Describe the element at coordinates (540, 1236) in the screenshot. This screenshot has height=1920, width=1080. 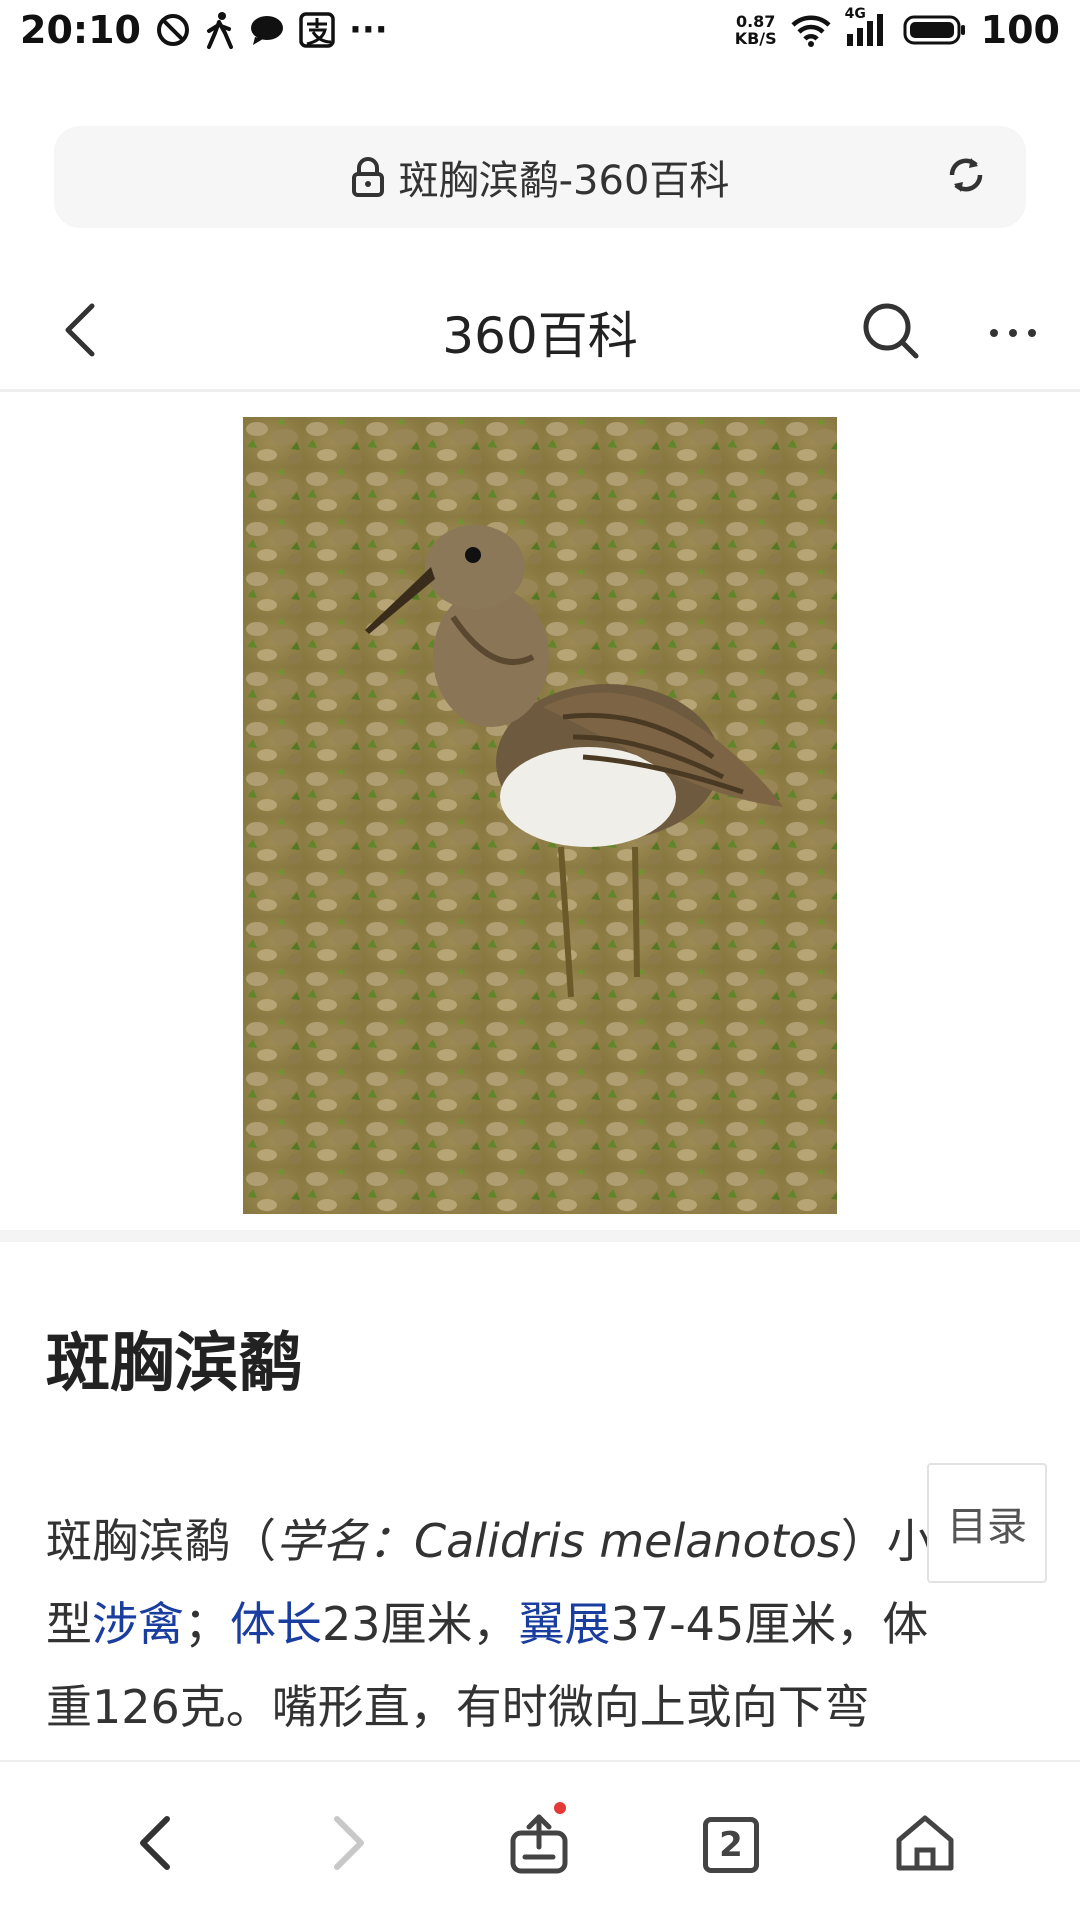
I see `section-divider` at that location.